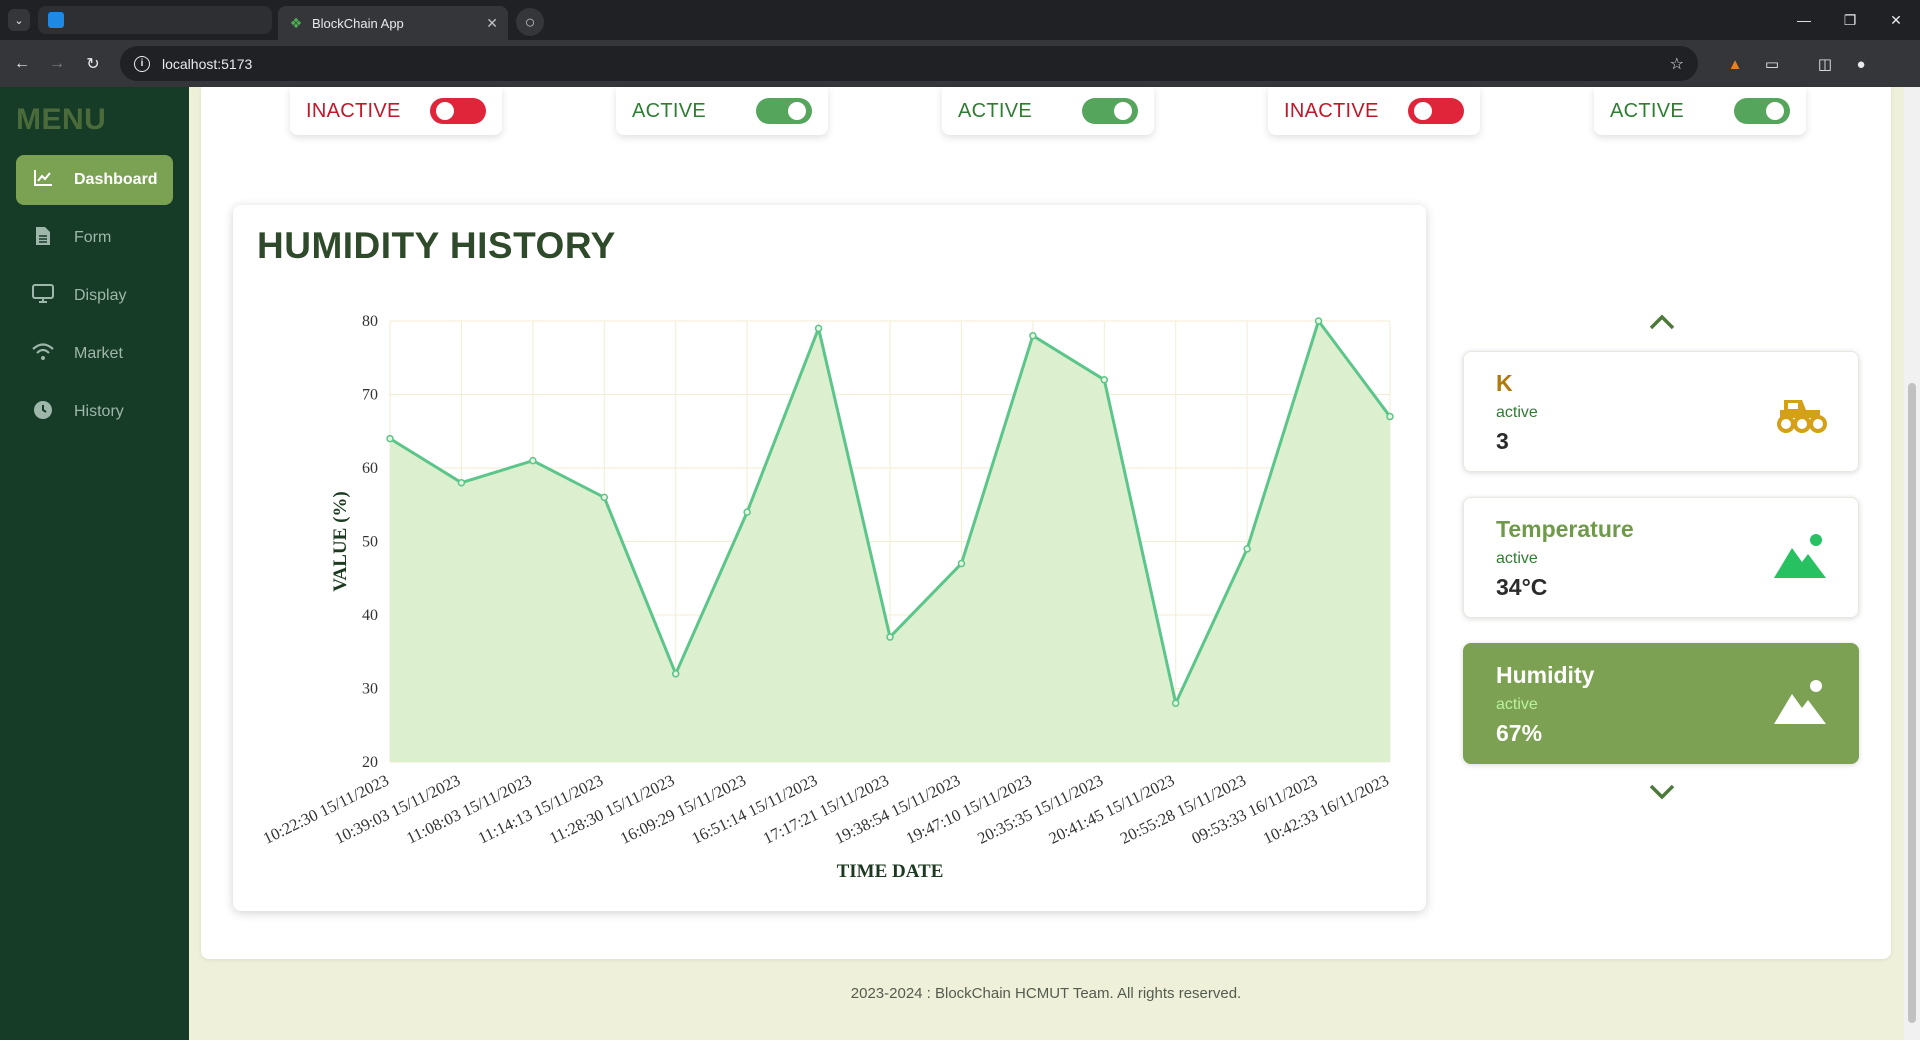 This screenshot has height=1040, width=1920. Describe the element at coordinates (1896, 20) in the screenshot. I see `window-close-icon: ✕` at that location.